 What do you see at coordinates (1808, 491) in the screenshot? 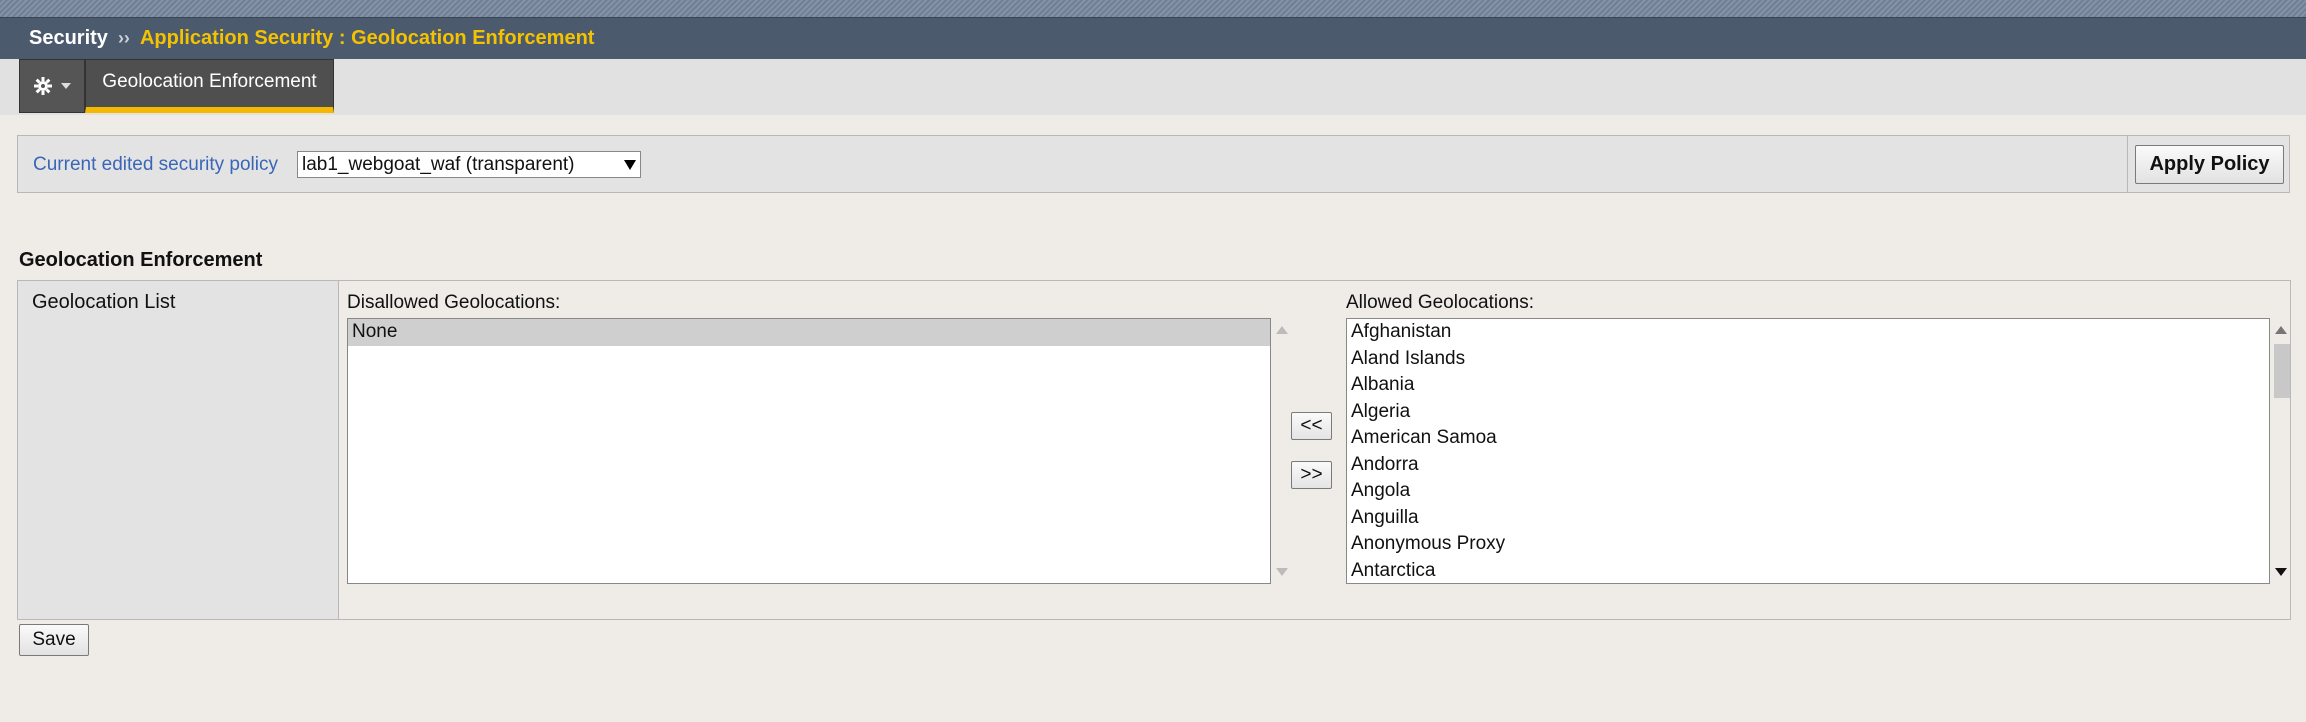
I see `allowed-item: Angola` at bounding box center [1808, 491].